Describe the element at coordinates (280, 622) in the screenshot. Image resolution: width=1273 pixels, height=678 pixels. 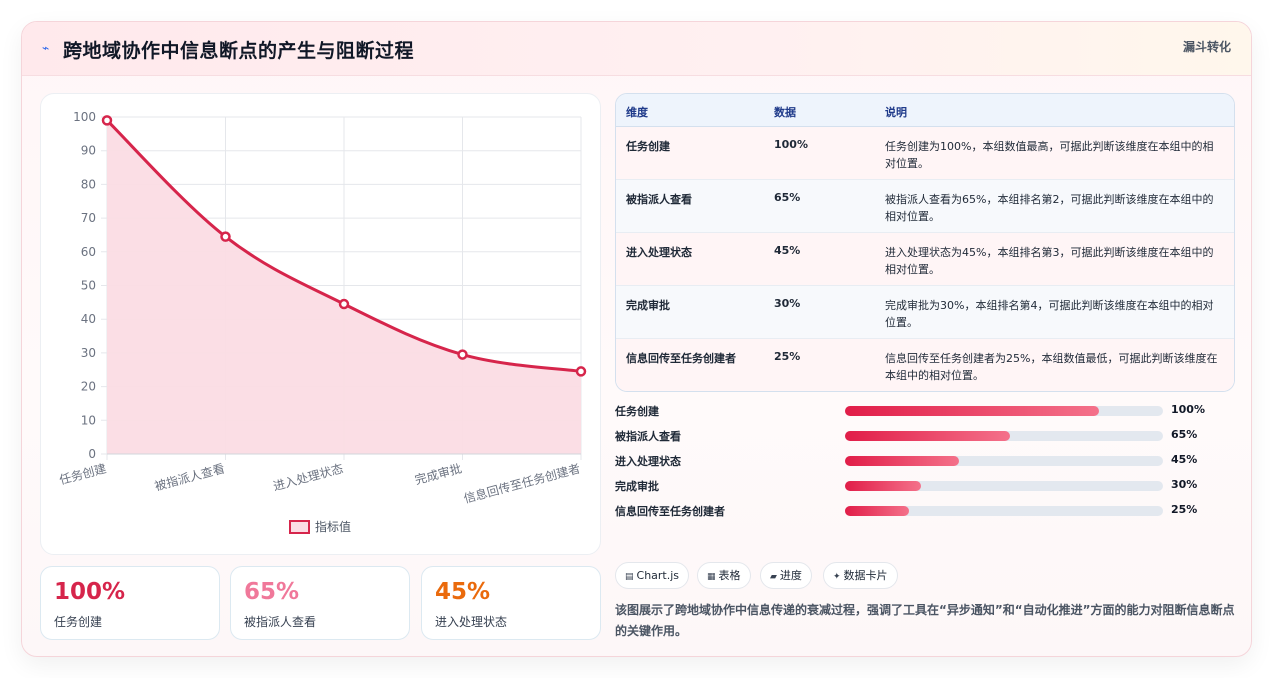
I see `stat-label: 被指派人查看` at that location.